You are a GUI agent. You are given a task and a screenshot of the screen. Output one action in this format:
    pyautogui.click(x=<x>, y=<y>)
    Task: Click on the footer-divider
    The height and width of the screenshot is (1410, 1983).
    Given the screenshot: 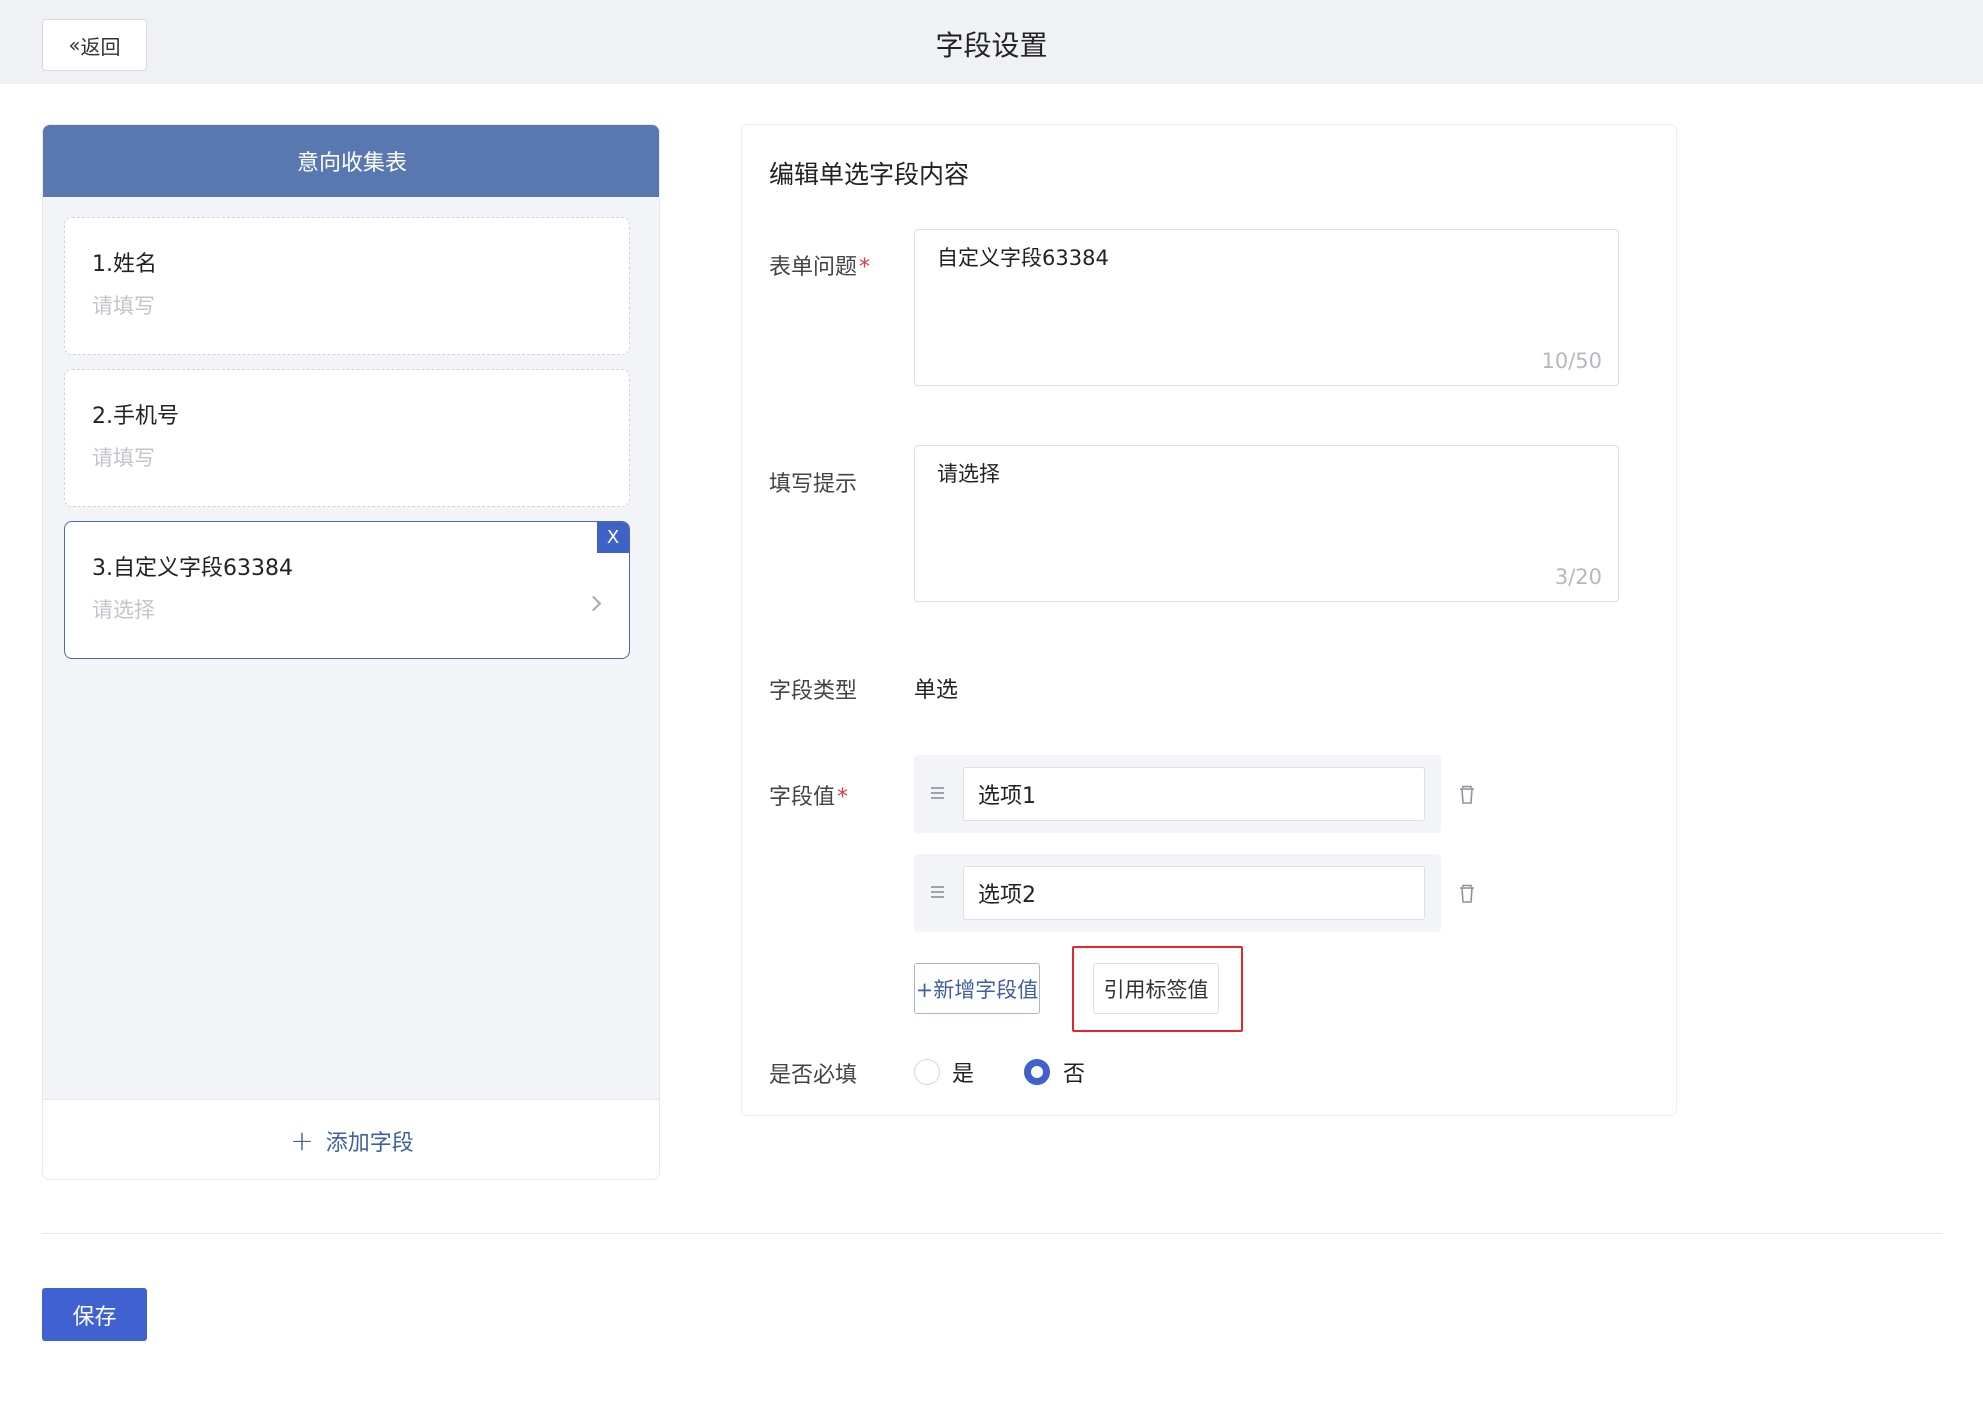 What is the action you would take?
    pyautogui.click(x=992, y=1233)
    